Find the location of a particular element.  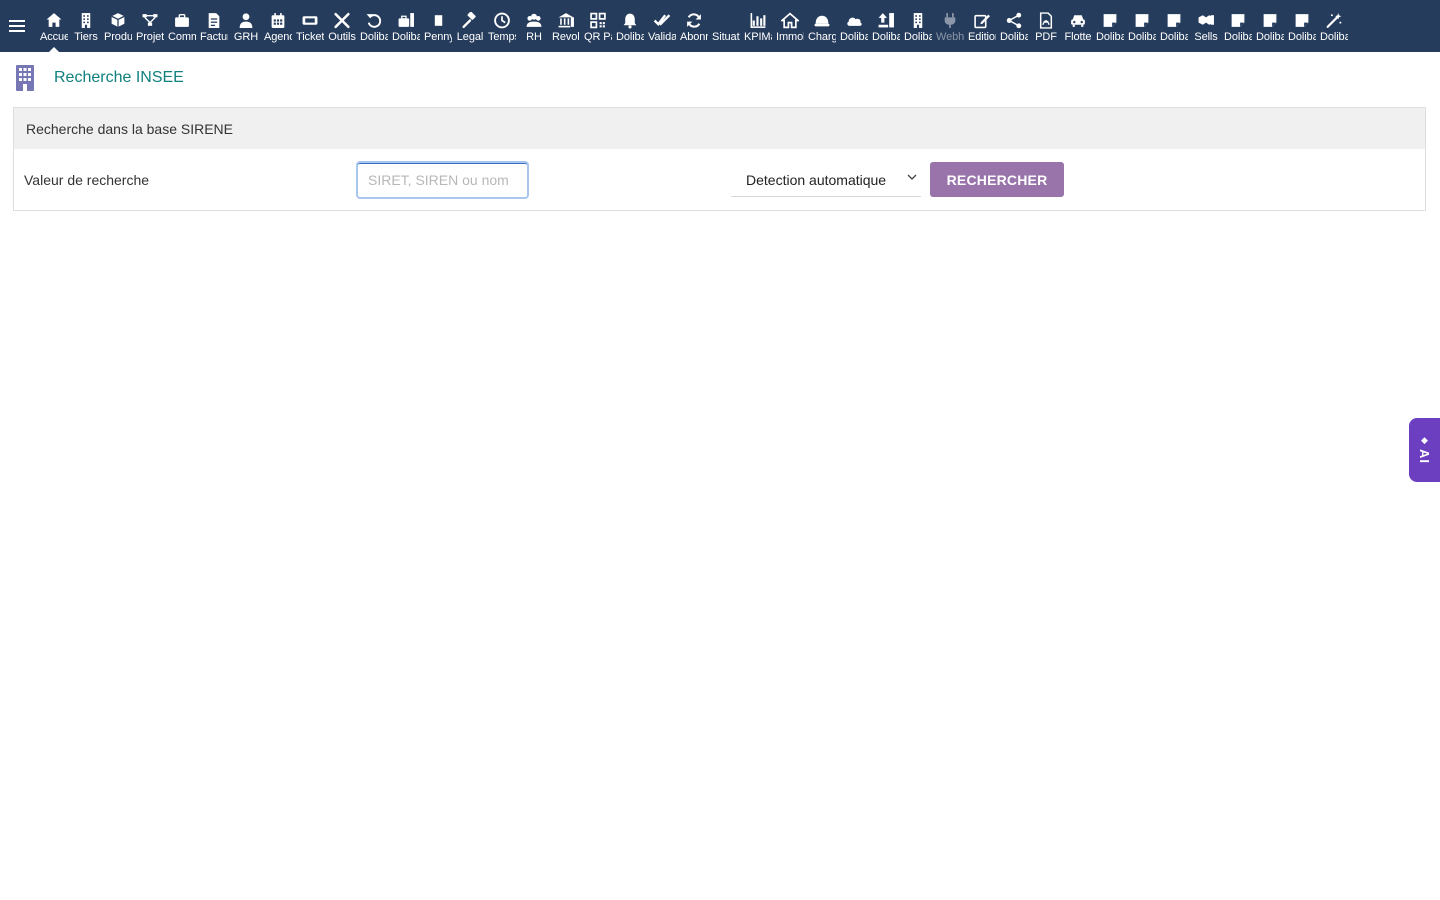

sparkle-icon: ◆ is located at coordinates (1424, 440).